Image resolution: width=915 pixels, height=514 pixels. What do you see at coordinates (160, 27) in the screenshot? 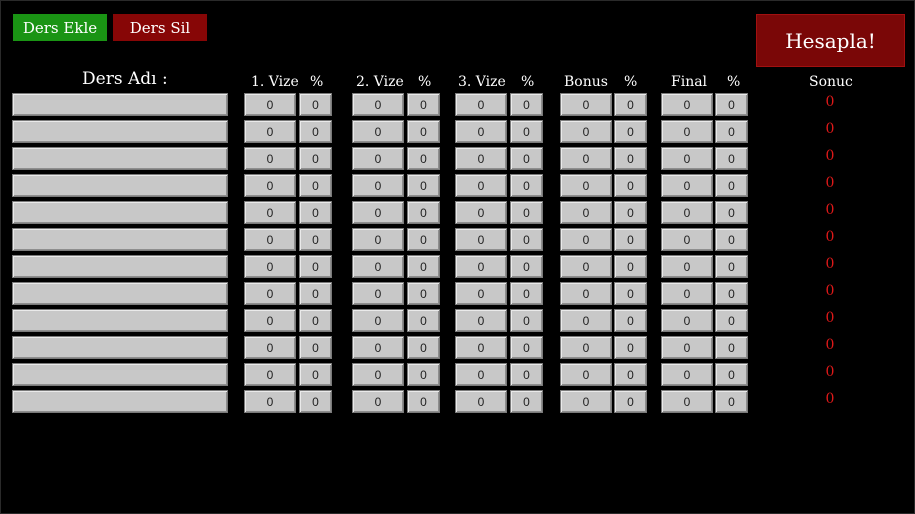
I see `remove-course-button: Ders Sil` at bounding box center [160, 27].